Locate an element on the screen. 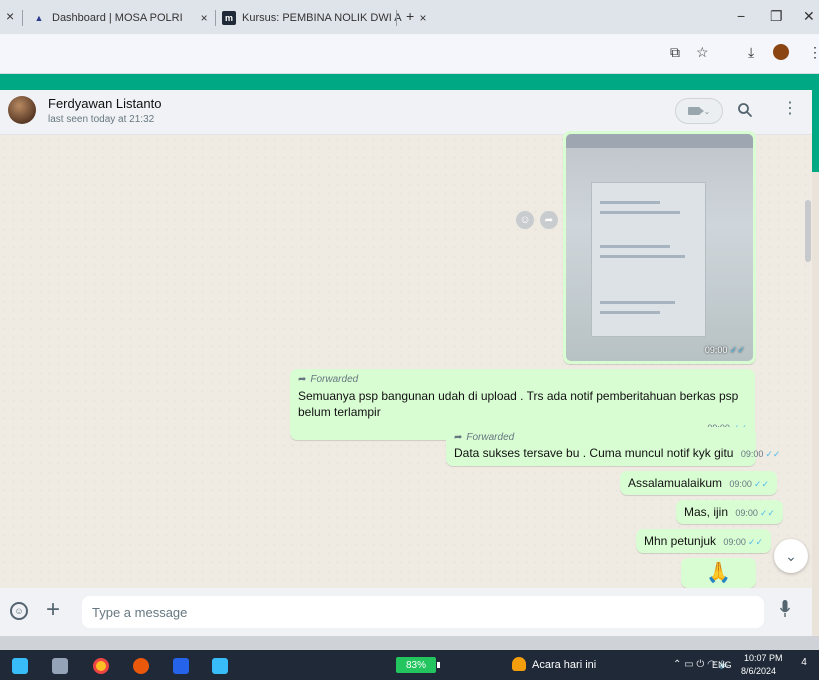 Image resolution: width=819 pixels, height=680 pixels. praying-hands-emoji: 🙏 is located at coordinates (718, 573).